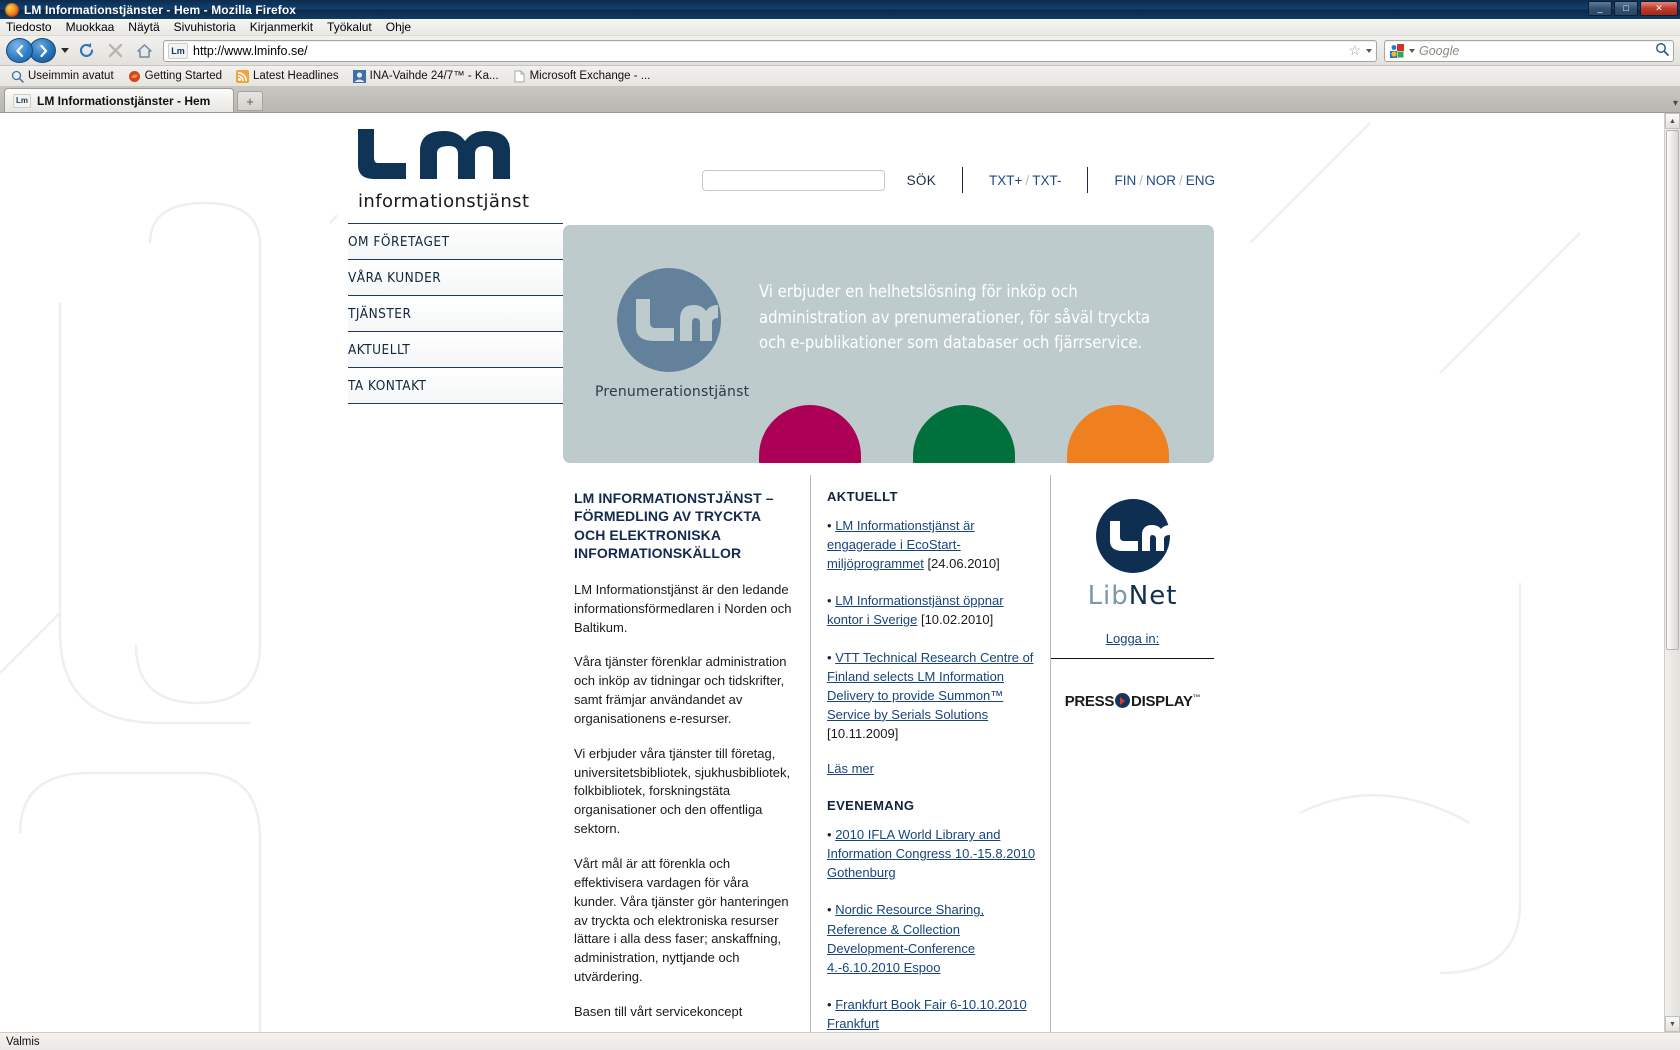 This screenshot has width=1680, height=1050. What do you see at coordinates (810, 434) in the screenshot?
I see `hero-dot-magenta` at bounding box center [810, 434].